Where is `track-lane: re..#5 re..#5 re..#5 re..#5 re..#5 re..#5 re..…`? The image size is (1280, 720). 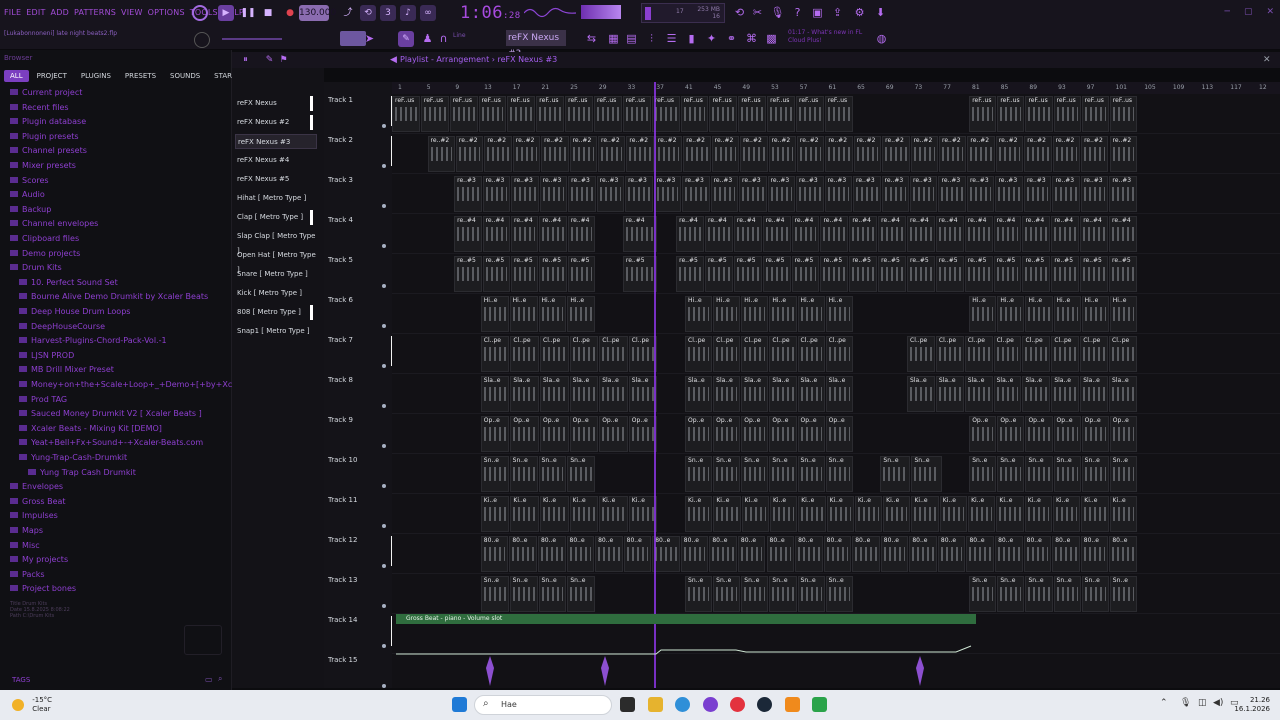
track-lane: re..#5 re..#5 re..#5 re..#5 re..#5 re..#5 re..… is located at coordinates (836, 274).